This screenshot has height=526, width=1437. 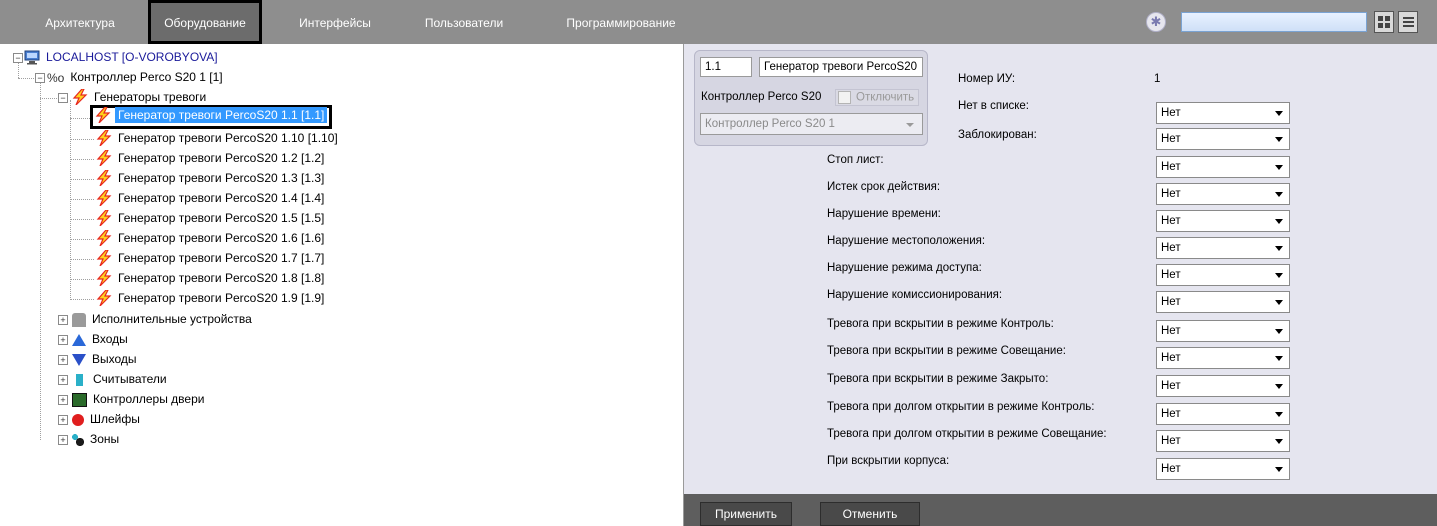 I want to click on cancel-button: Отменить, so click(x=870, y=514).